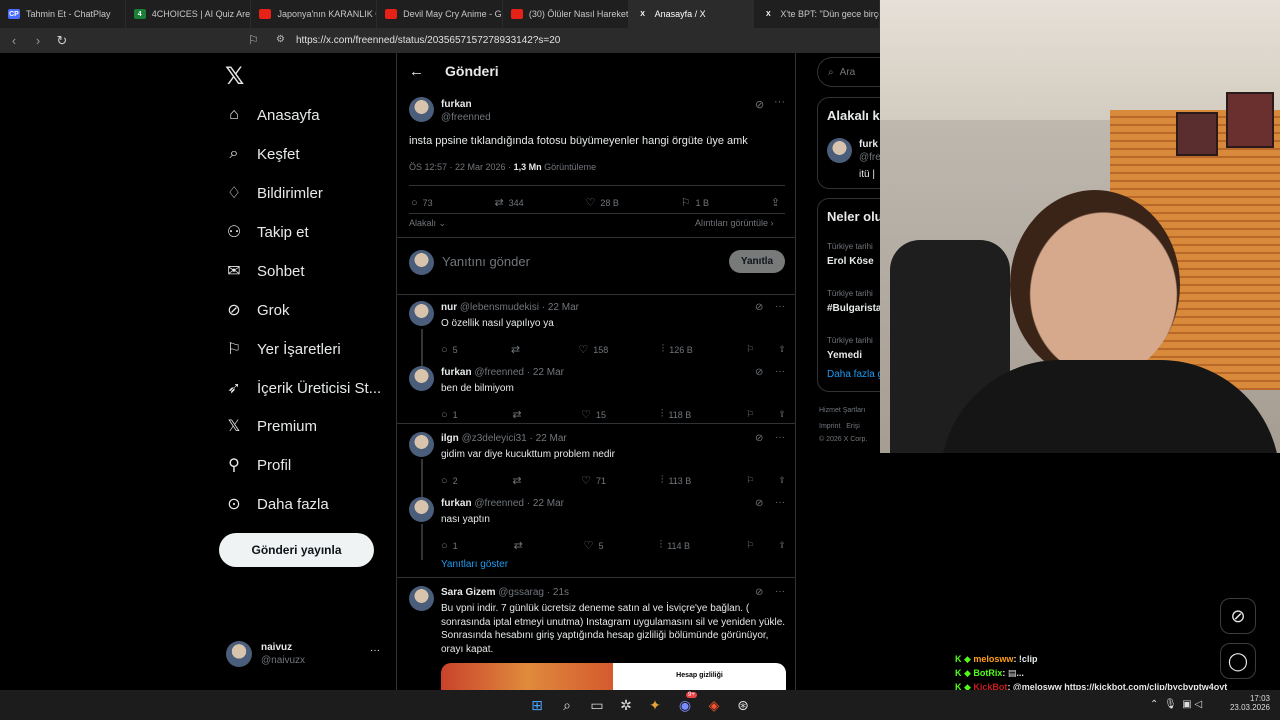  Describe the element at coordinates (63, 14) in the screenshot. I see `browser-tab: CP Tahmin Et - ChatPlay` at that location.